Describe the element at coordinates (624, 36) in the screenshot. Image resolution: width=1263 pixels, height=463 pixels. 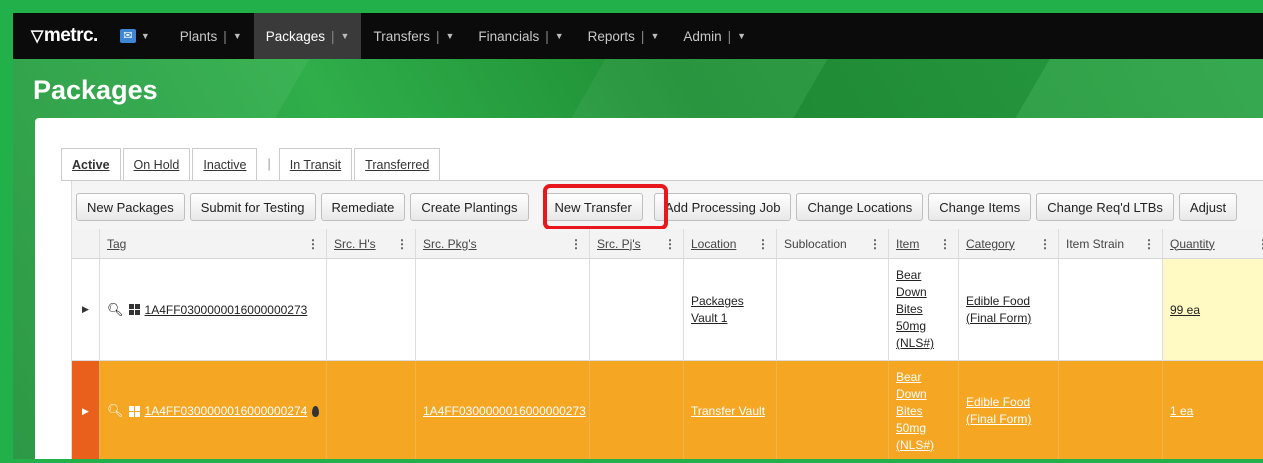
I see `nav-reports: Reports | ▼` at that location.